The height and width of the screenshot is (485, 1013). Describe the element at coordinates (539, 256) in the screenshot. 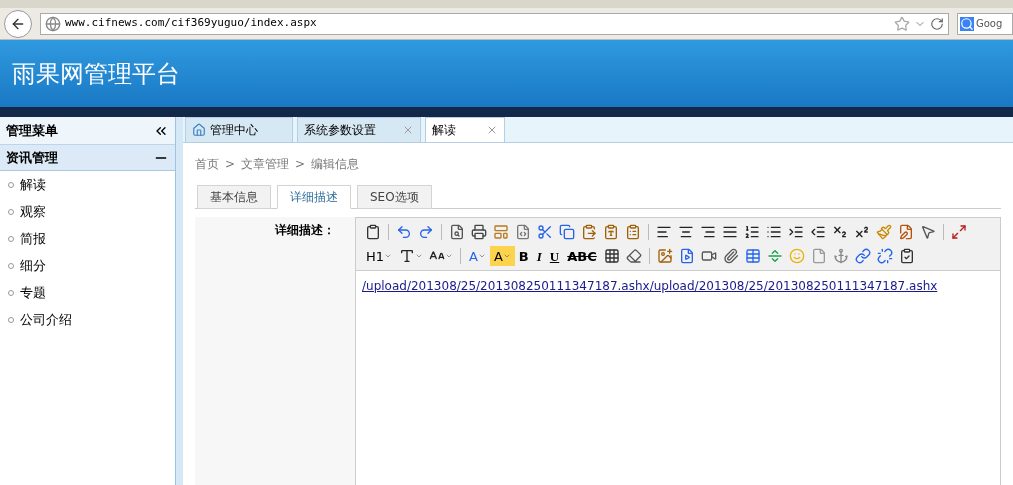

I see `toolbar-button: I` at that location.